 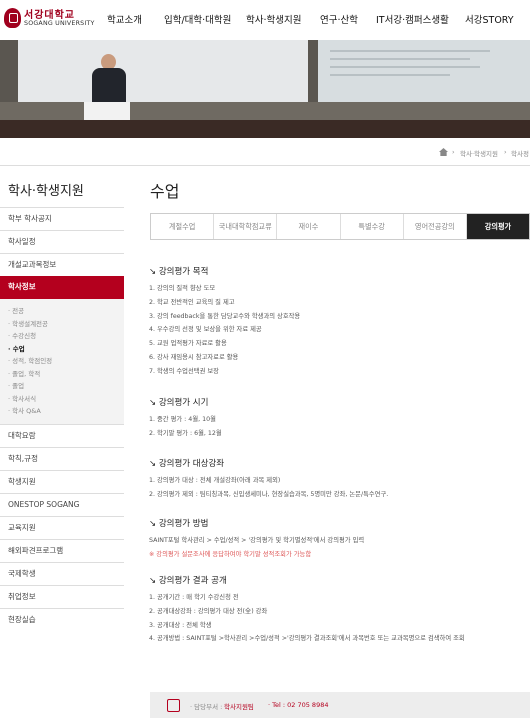 I want to click on list-item: 3. 강의 feedback을 통한 담당교수와 학생과의 상호작용, so click(x=225, y=316).